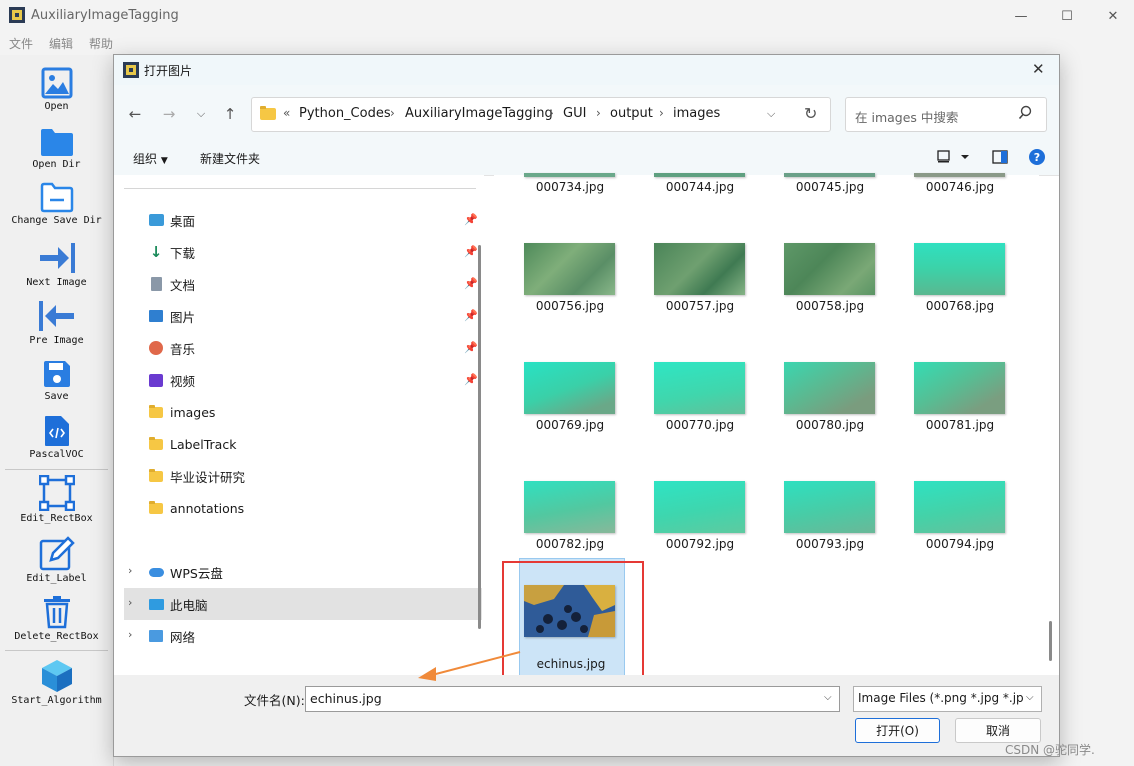 The height and width of the screenshot is (766, 1134). What do you see at coordinates (696, 113) in the screenshot?
I see `breadcrumb-item: images` at bounding box center [696, 113].